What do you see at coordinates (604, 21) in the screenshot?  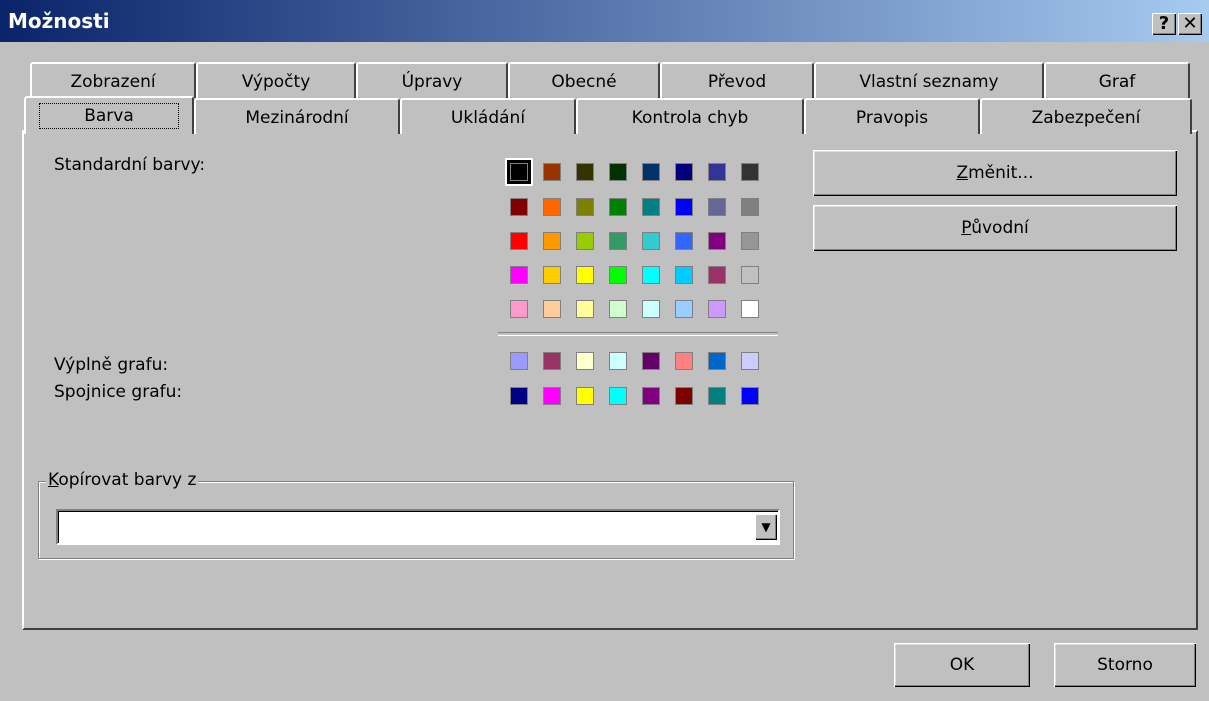 I see `title-bar: Možnosti ? ✕` at bounding box center [604, 21].